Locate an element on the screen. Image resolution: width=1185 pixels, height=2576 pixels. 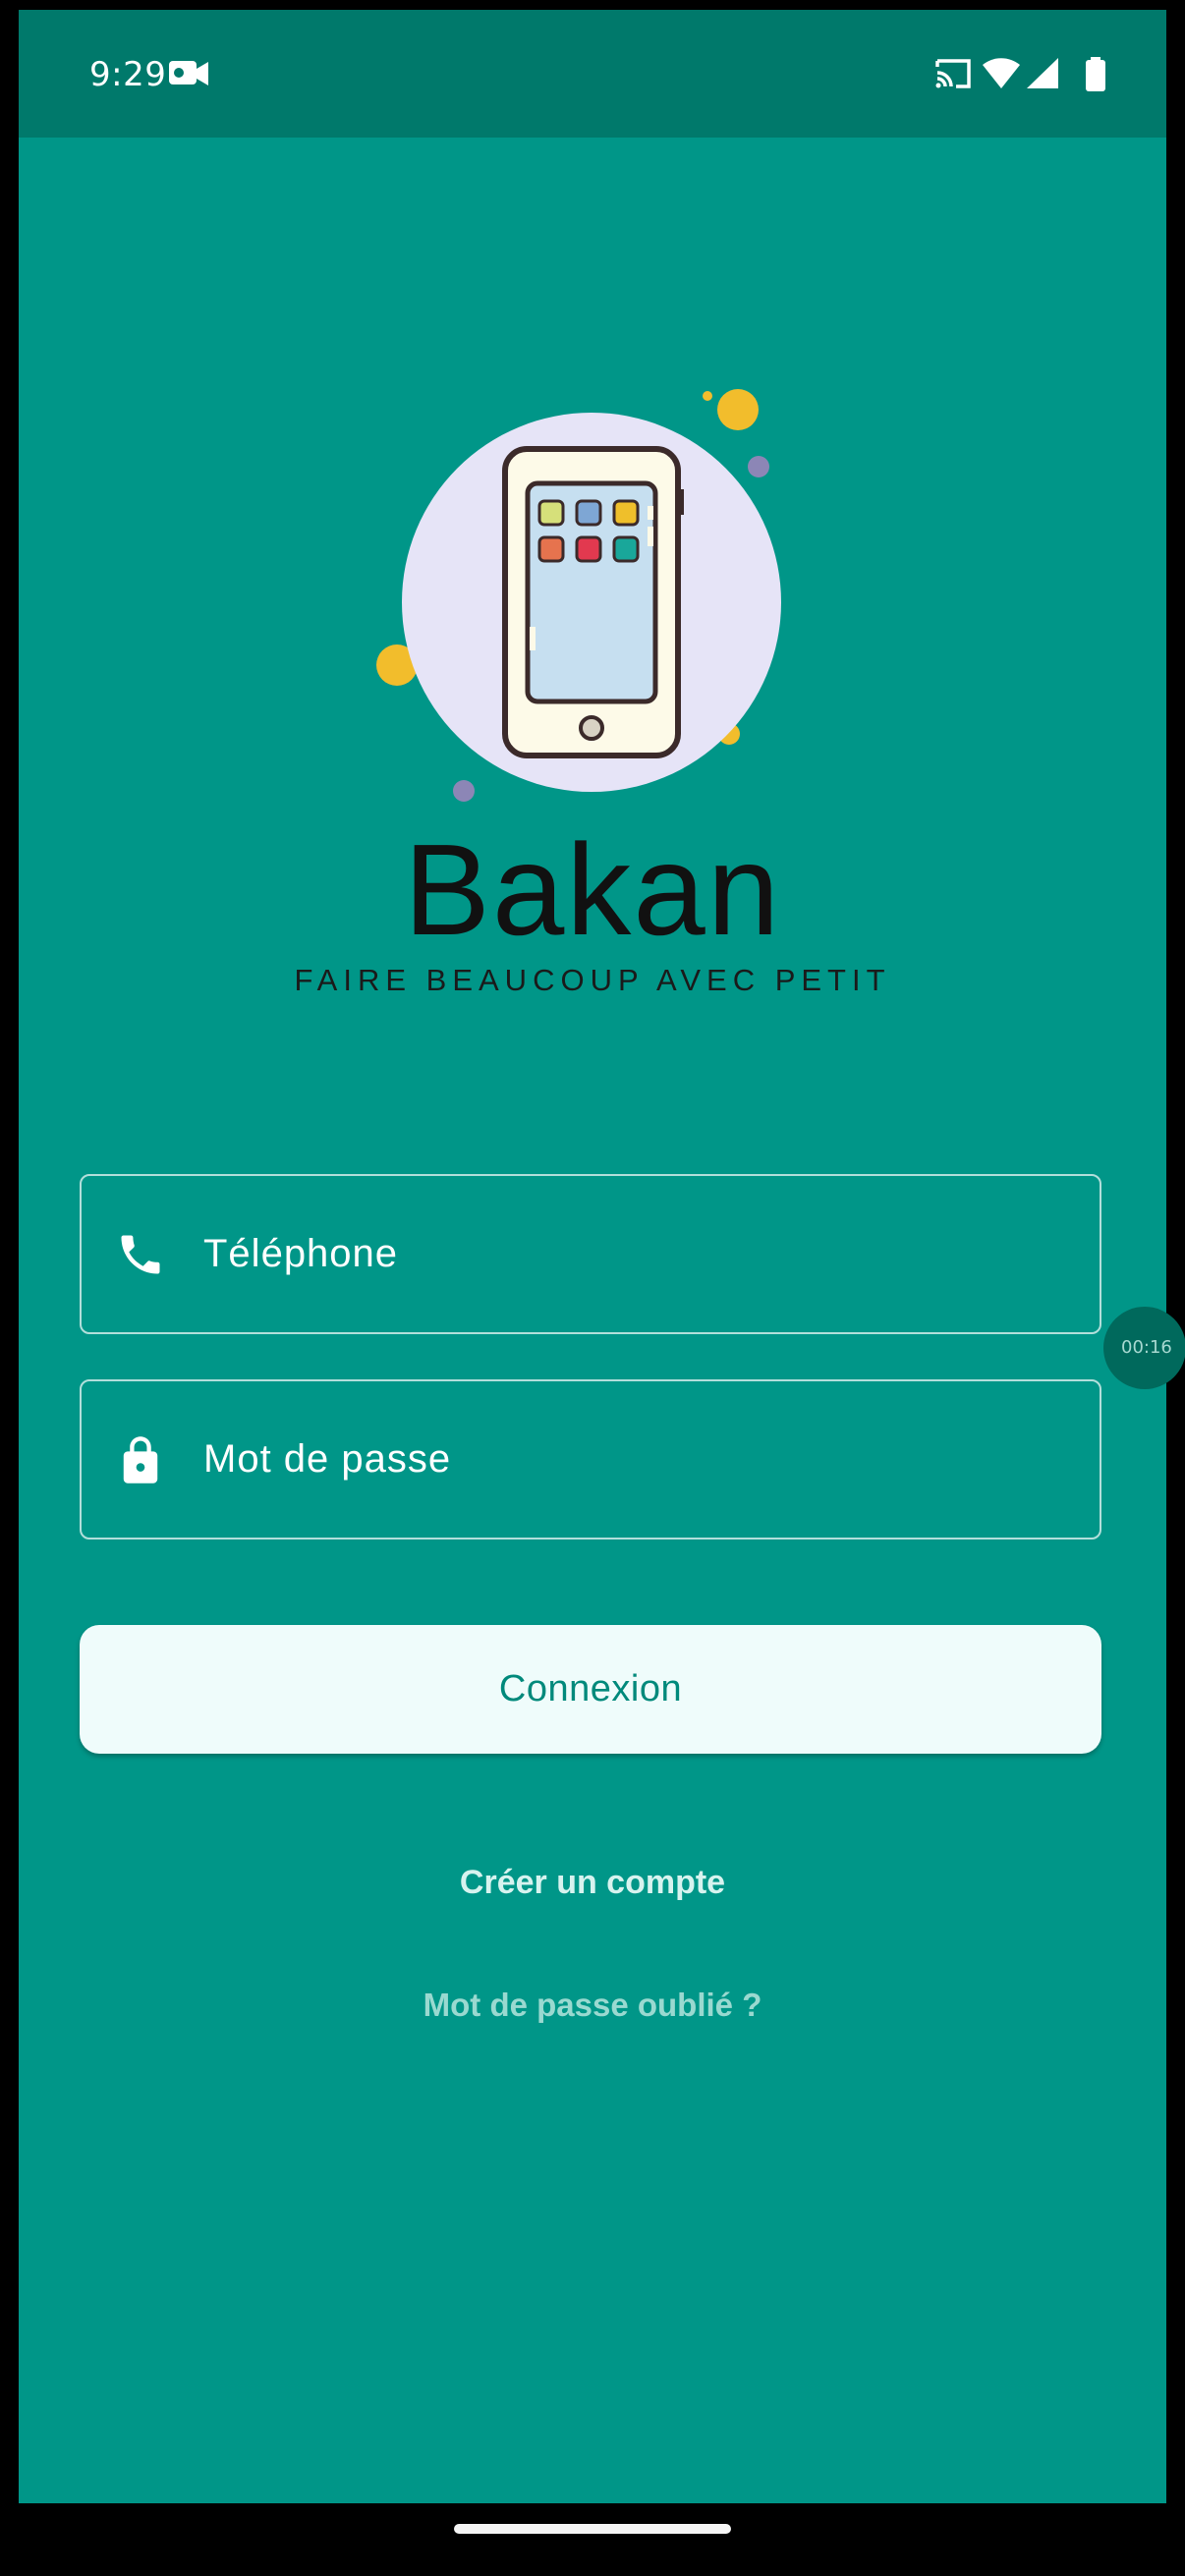
phone-icon is located at coordinates (140, 1254).